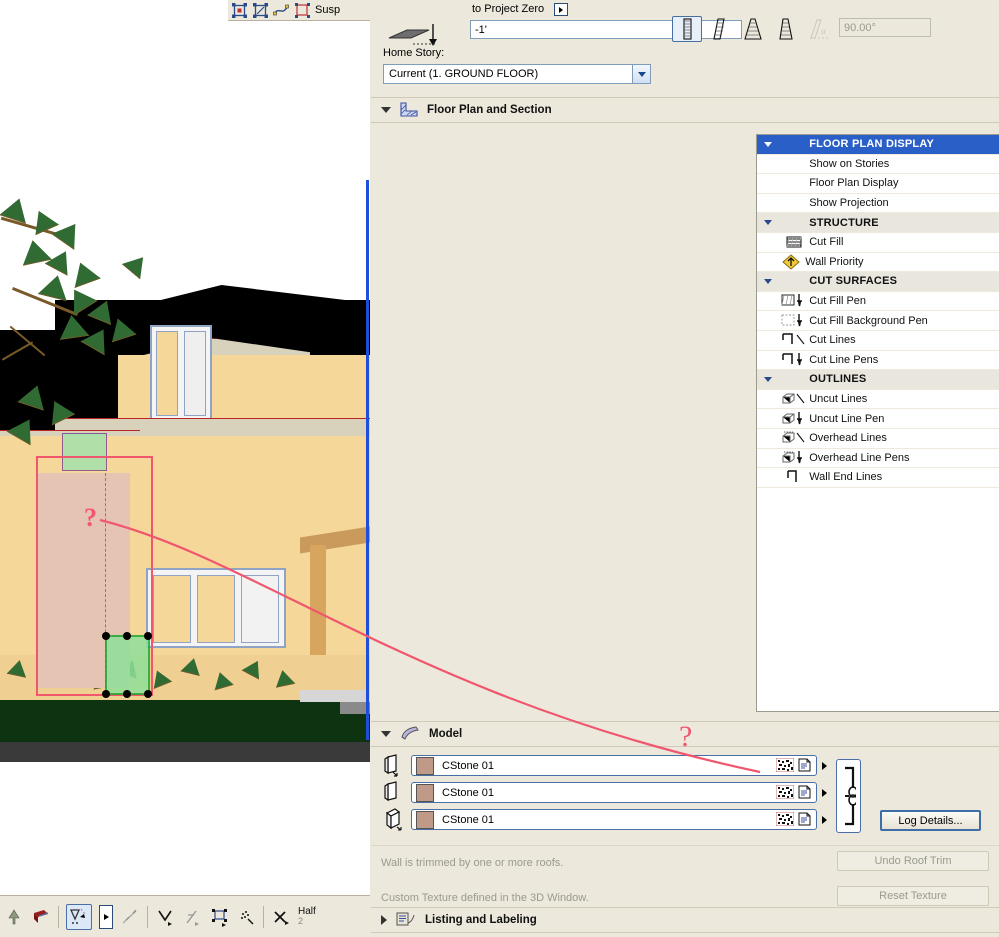 The image size is (999, 937). Describe the element at coordinates (878, 282) in the screenshot. I see `settings-group-row: CUT SURFACES` at that location.